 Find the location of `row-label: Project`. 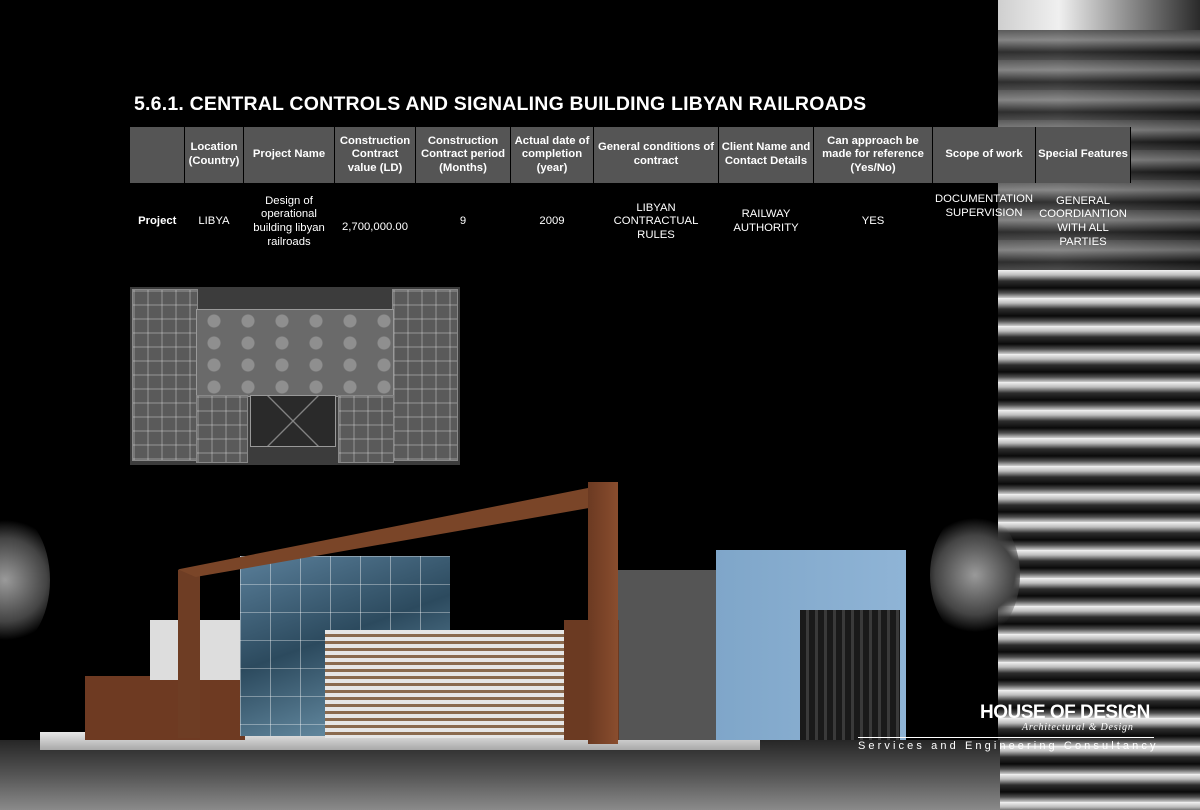

row-label: Project is located at coordinates (157, 221).